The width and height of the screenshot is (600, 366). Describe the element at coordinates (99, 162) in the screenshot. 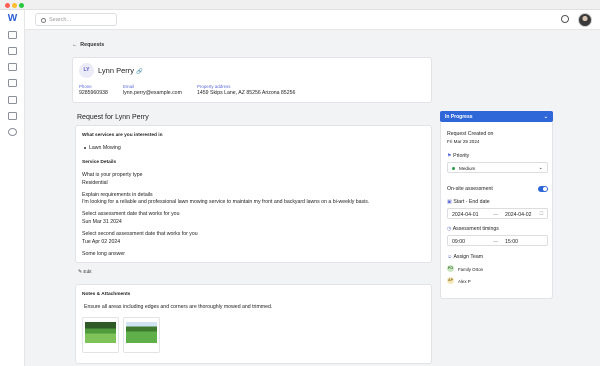

I see `service-details-heading: Service Details` at that location.